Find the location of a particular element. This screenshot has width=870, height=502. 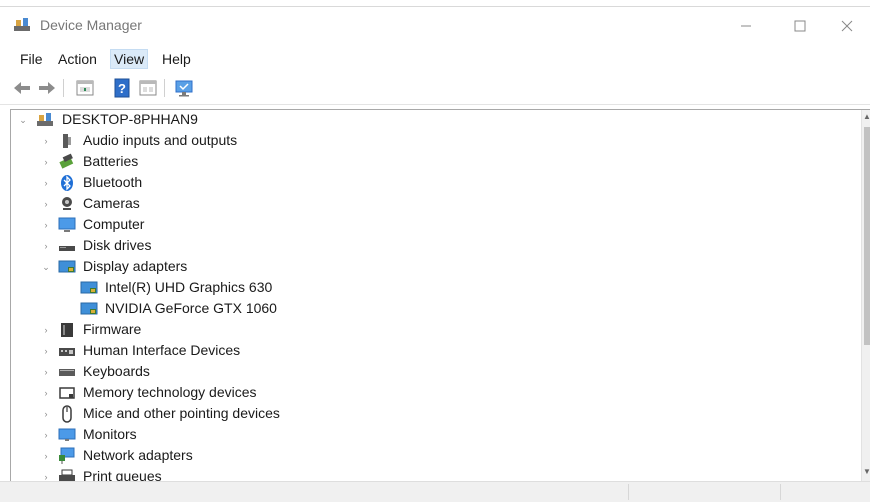

tree-category-label: Bluetooth is located at coordinates (113, 182).